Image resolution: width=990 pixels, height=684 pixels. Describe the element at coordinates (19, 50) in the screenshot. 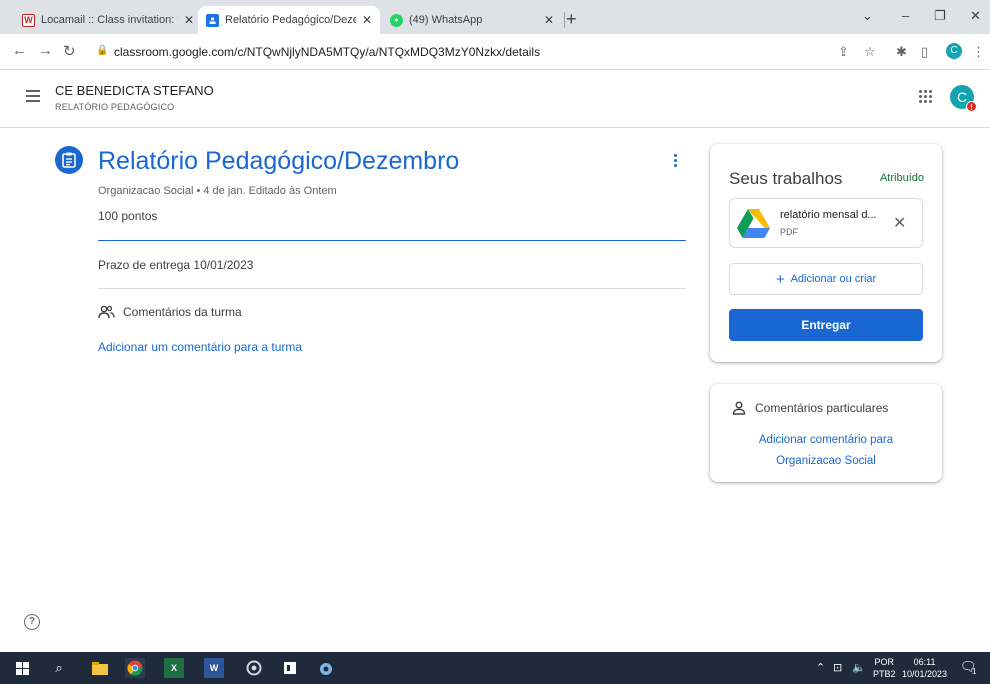

I see `back-button: ←` at that location.